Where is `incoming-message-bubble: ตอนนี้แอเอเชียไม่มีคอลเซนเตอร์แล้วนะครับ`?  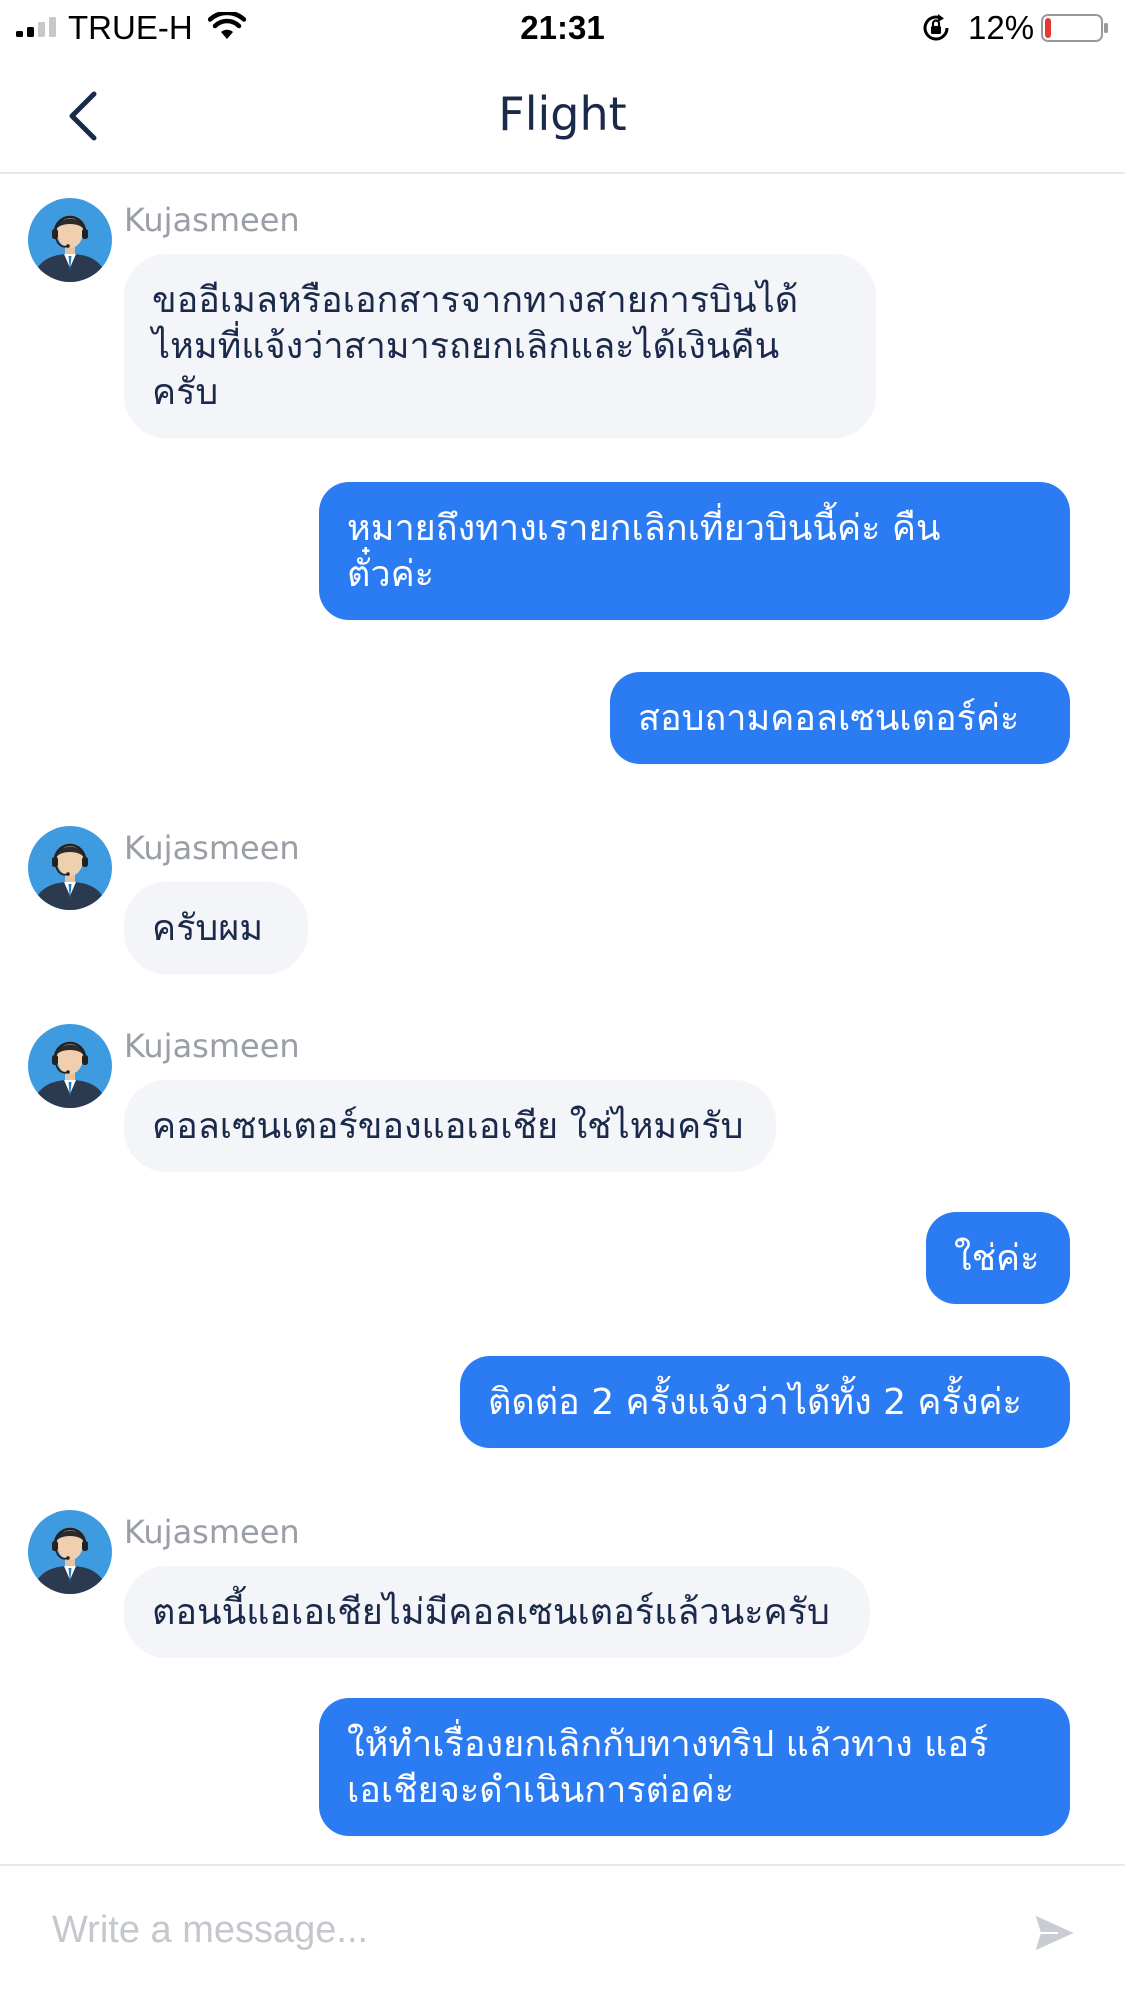 incoming-message-bubble: ตอนนี้แอเอเชียไม่มีคอลเซนเตอร์แล้วนะครับ is located at coordinates (497, 1612).